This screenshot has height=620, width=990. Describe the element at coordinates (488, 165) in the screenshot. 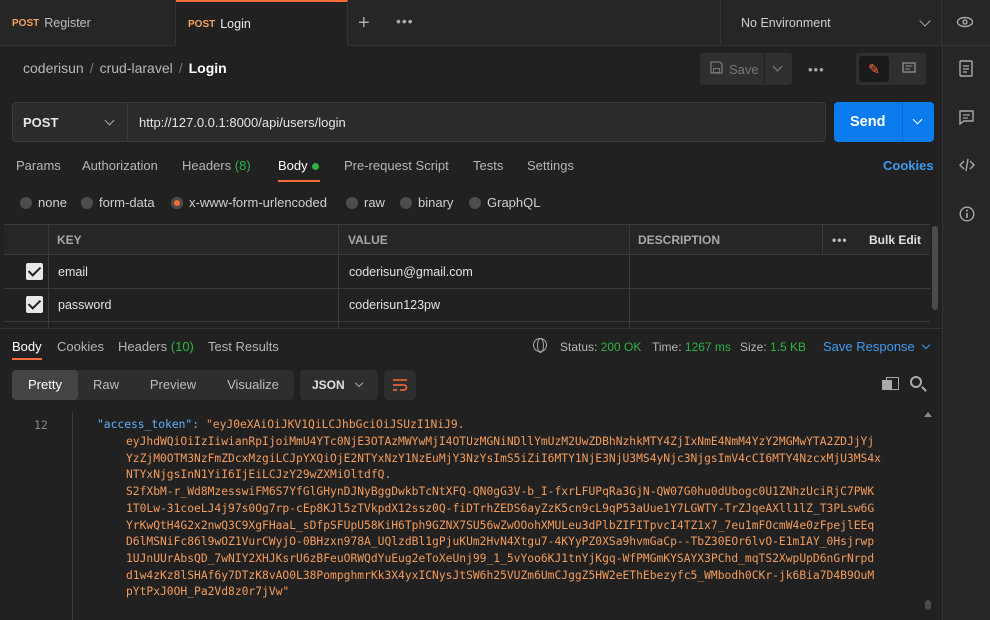

I see `tab-tests: Tests` at that location.